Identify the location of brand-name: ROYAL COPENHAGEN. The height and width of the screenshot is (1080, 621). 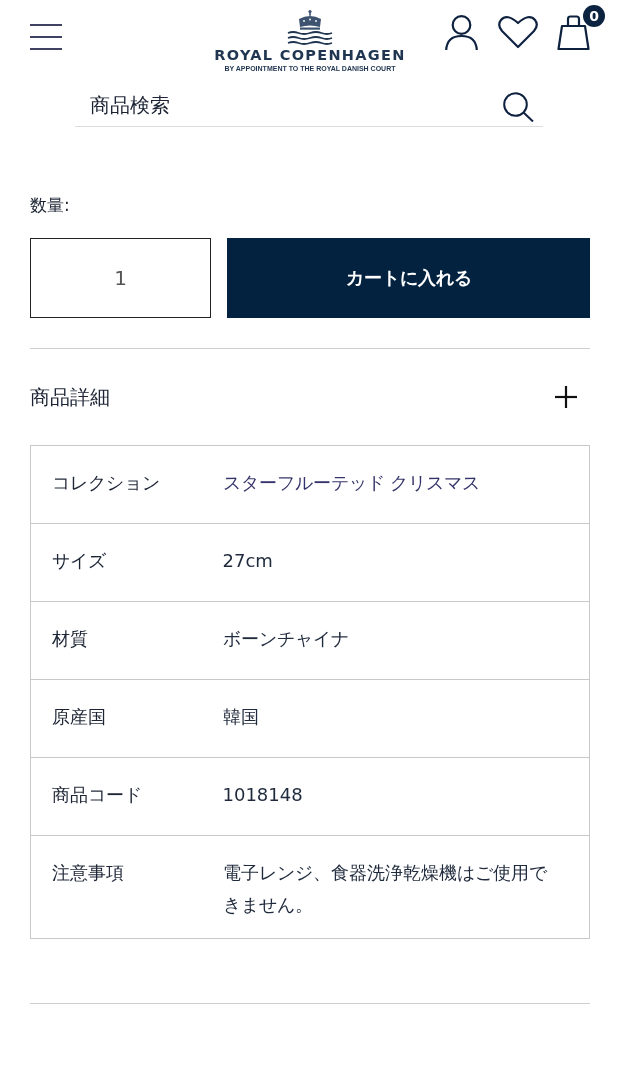
(310, 55).